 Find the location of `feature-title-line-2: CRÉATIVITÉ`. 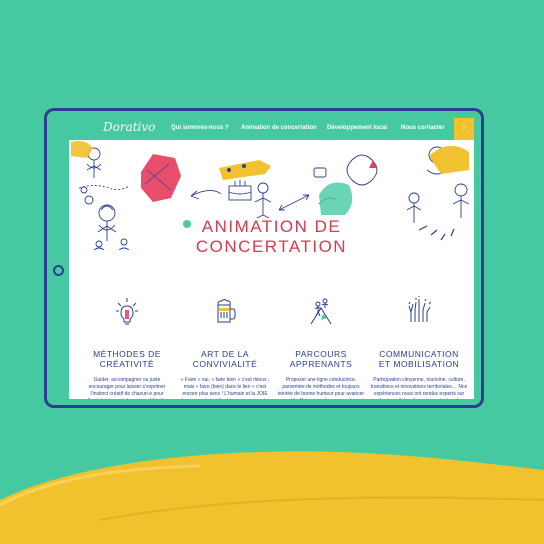

feature-title-line-2: CRÉATIVITÉ is located at coordinates (127, 364).